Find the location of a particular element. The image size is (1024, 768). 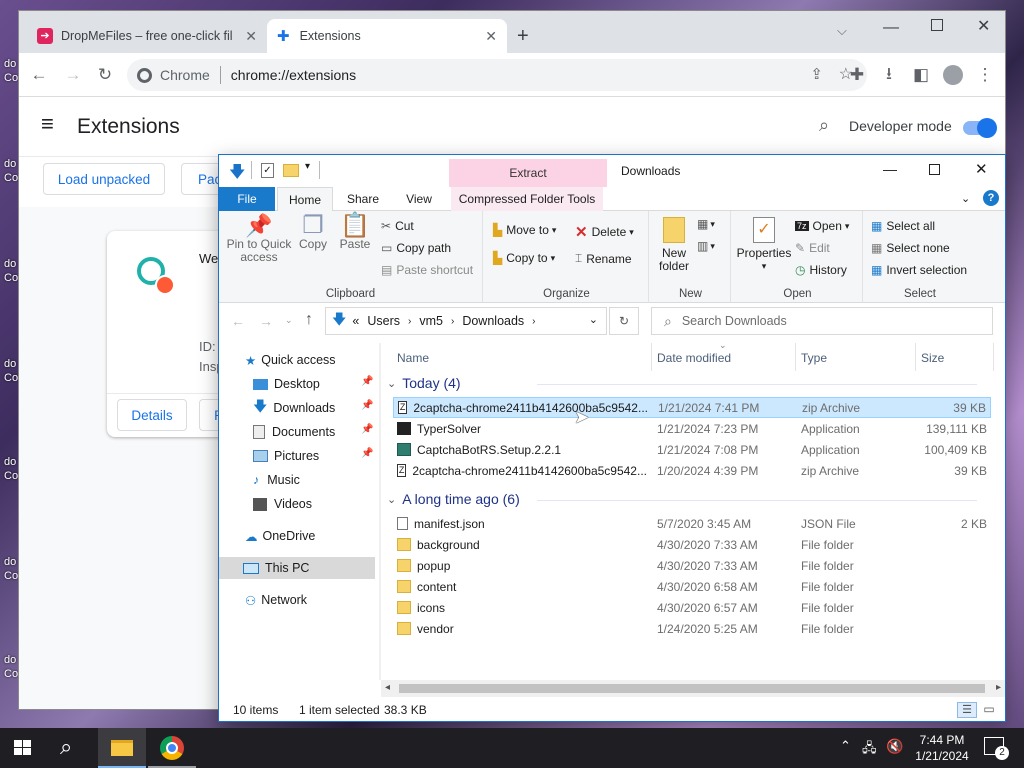

developer-mode-toggle is located at coordinates (980, 128).